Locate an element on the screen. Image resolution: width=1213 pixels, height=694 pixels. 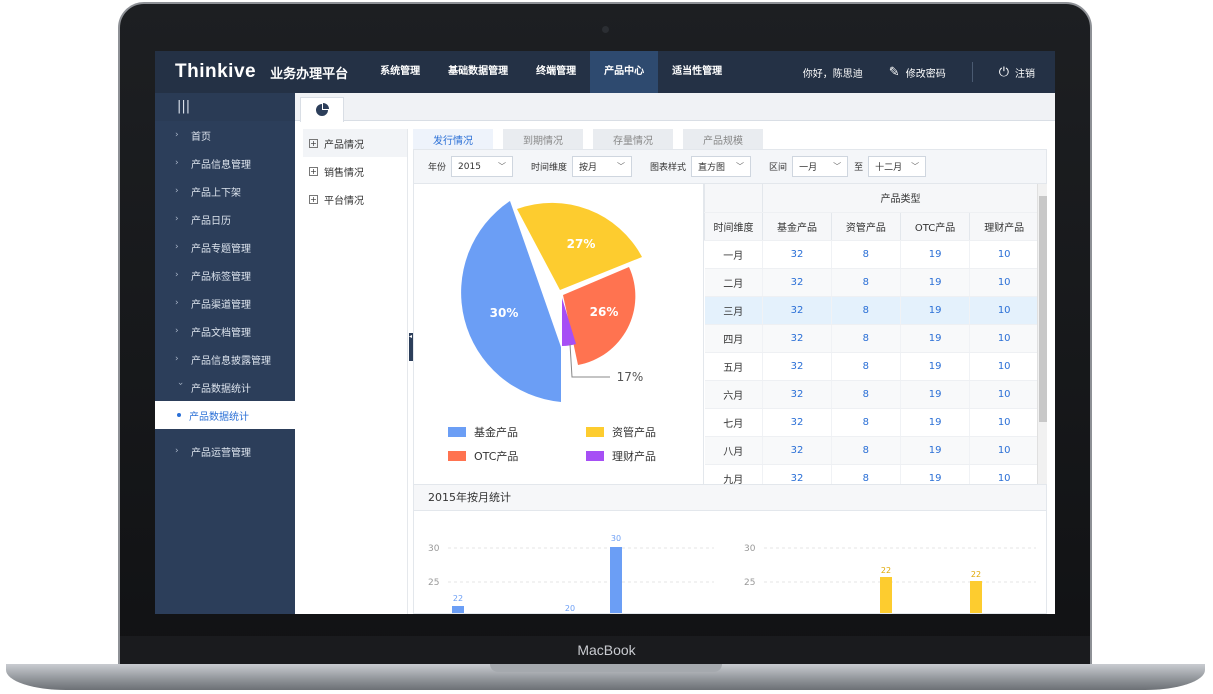
table-row: 三月 32 8 19 10 is located at coordinates (871, 310).